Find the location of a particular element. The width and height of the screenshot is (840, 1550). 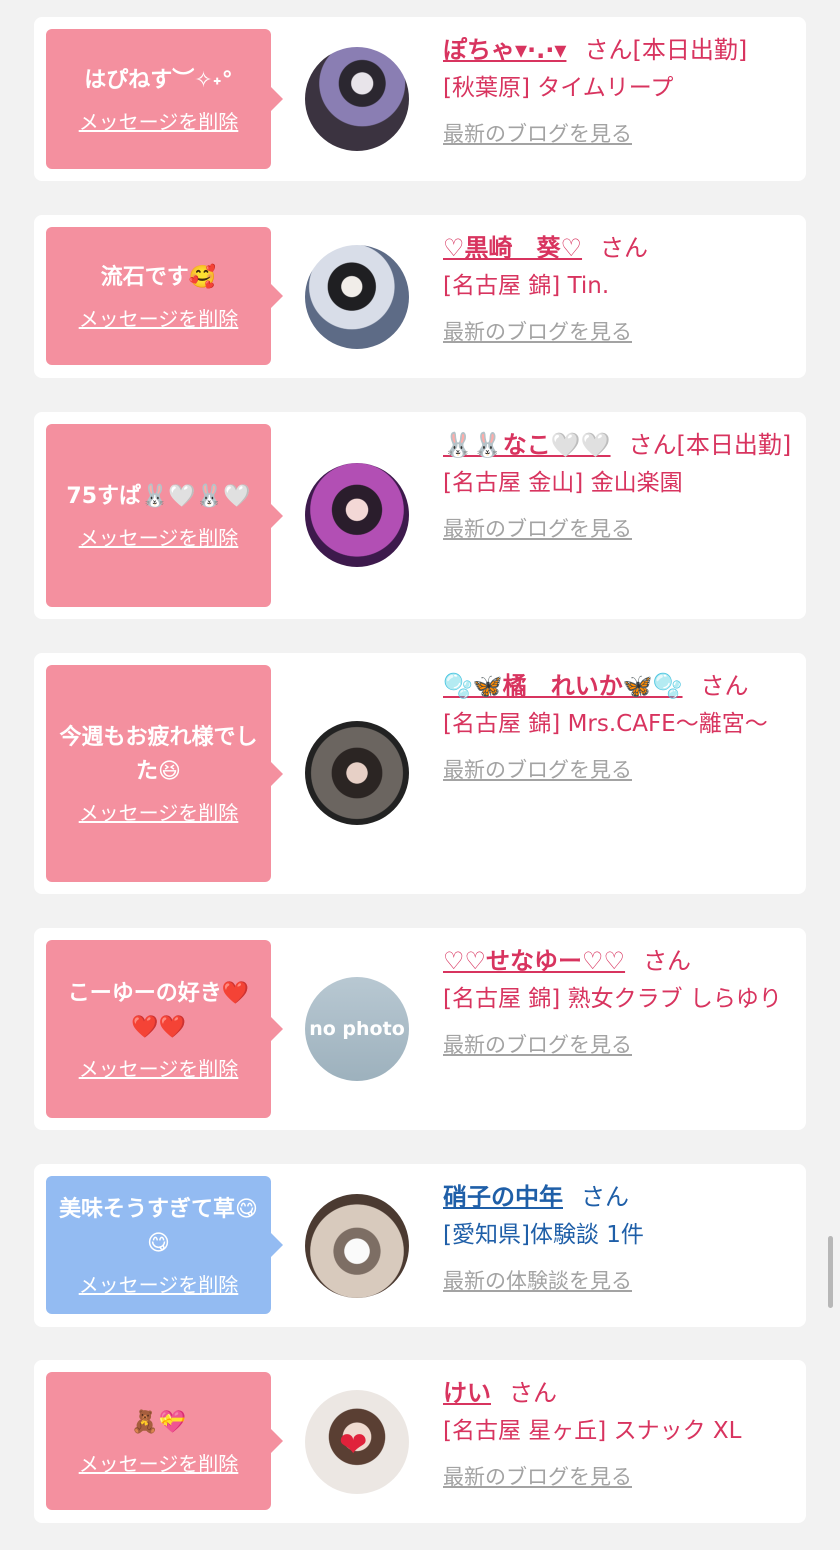

sender-name-link: 硝子の中年 is located at coordinates (503, 1197).